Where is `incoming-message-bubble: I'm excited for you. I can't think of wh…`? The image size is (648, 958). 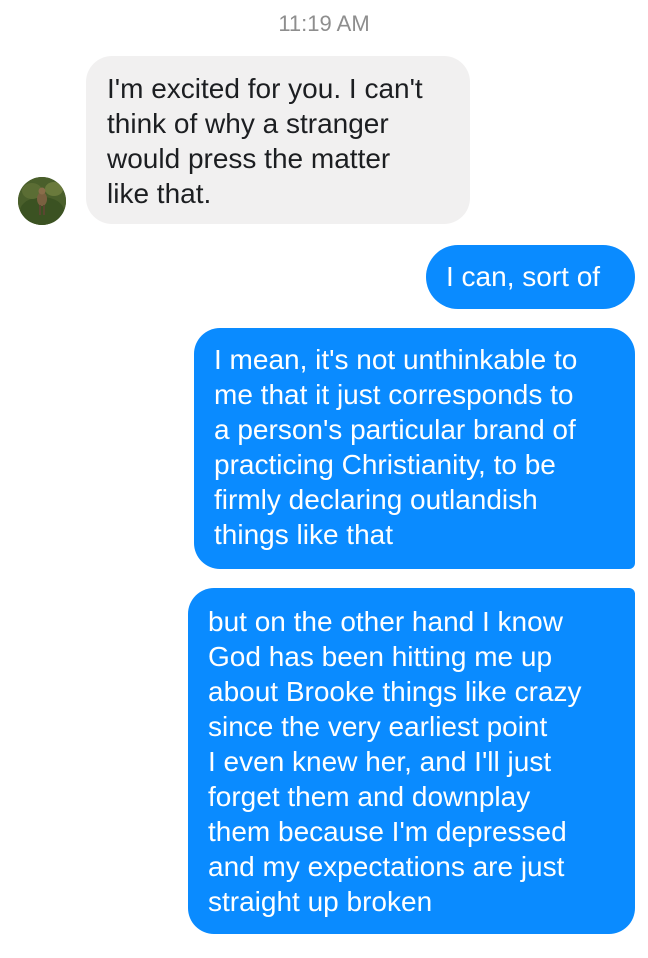 incoming-message-bubble: I'm excited for you. I can't think of wh… is located at coordinates (278, 140).